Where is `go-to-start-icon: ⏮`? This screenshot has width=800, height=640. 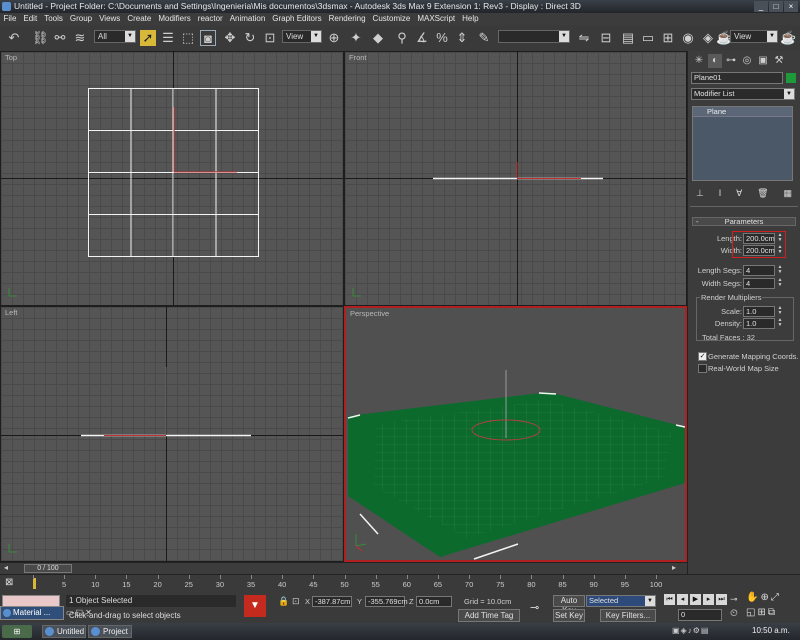
go-to-start-icon: ⏮ is located at coordinates (669, 599).